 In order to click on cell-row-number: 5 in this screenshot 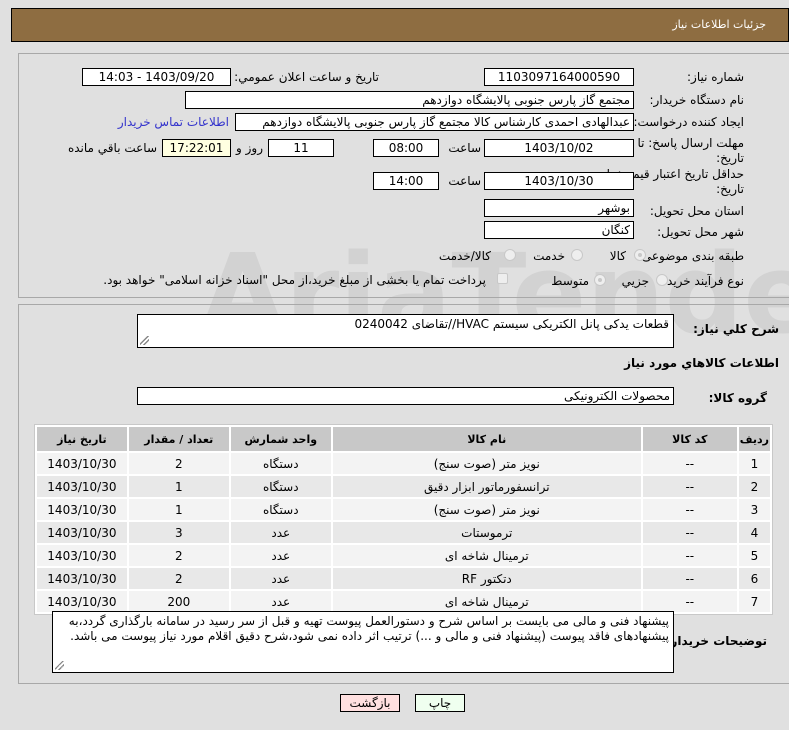, I will do `click(754, 555)`.